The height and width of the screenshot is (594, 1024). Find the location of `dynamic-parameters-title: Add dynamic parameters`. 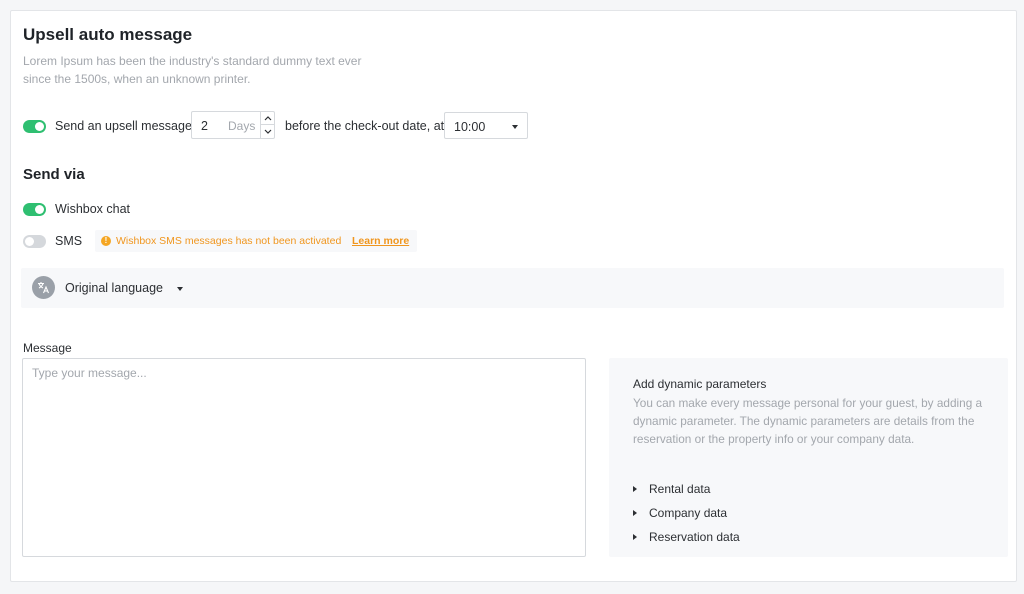

dynamic-parameters-title: Add dynamic parameters is located at coordinates (700, 384).